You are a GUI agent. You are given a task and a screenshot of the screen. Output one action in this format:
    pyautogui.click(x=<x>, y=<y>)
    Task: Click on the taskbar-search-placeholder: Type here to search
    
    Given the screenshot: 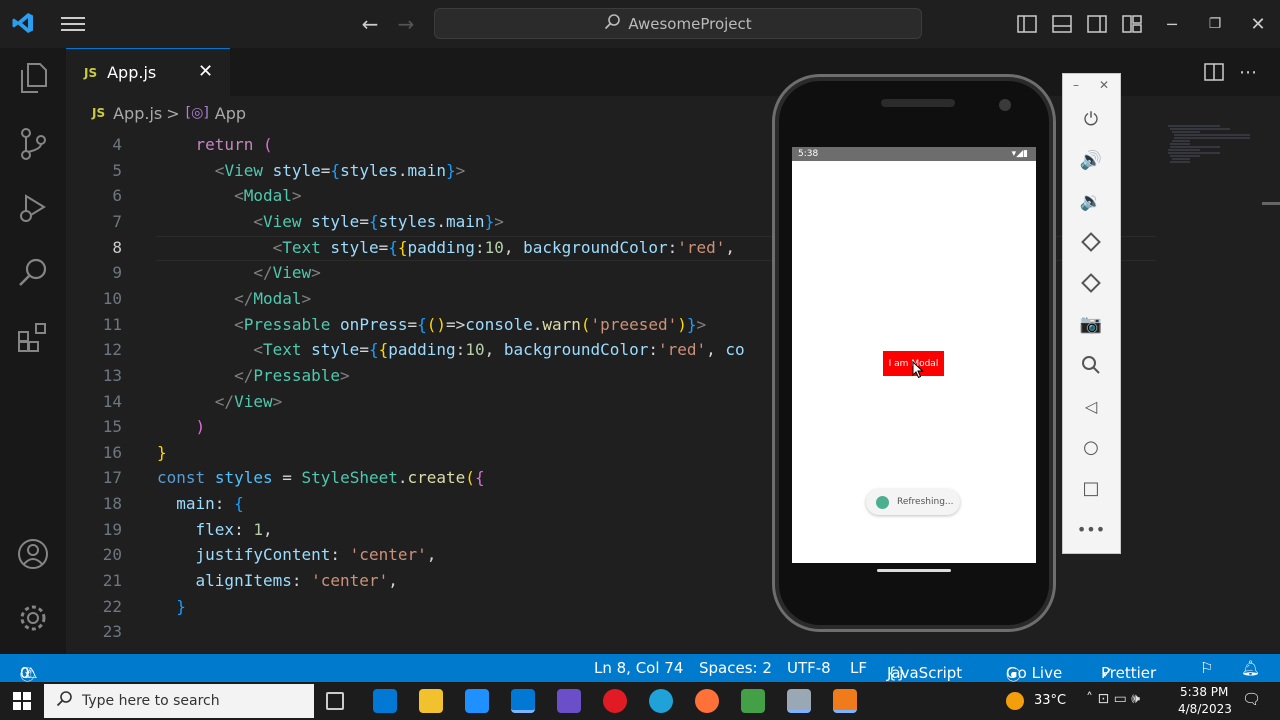 What is the action you would take?
    pyautogui.click(x=151, y=701)
    